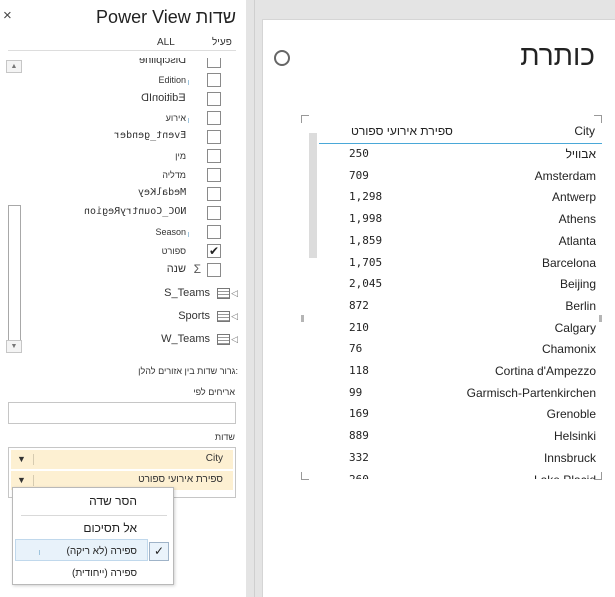 The width and height of the screenshot is (615, 597). I want to click on table-group-item: ◁ Sports, so click(132, 317).